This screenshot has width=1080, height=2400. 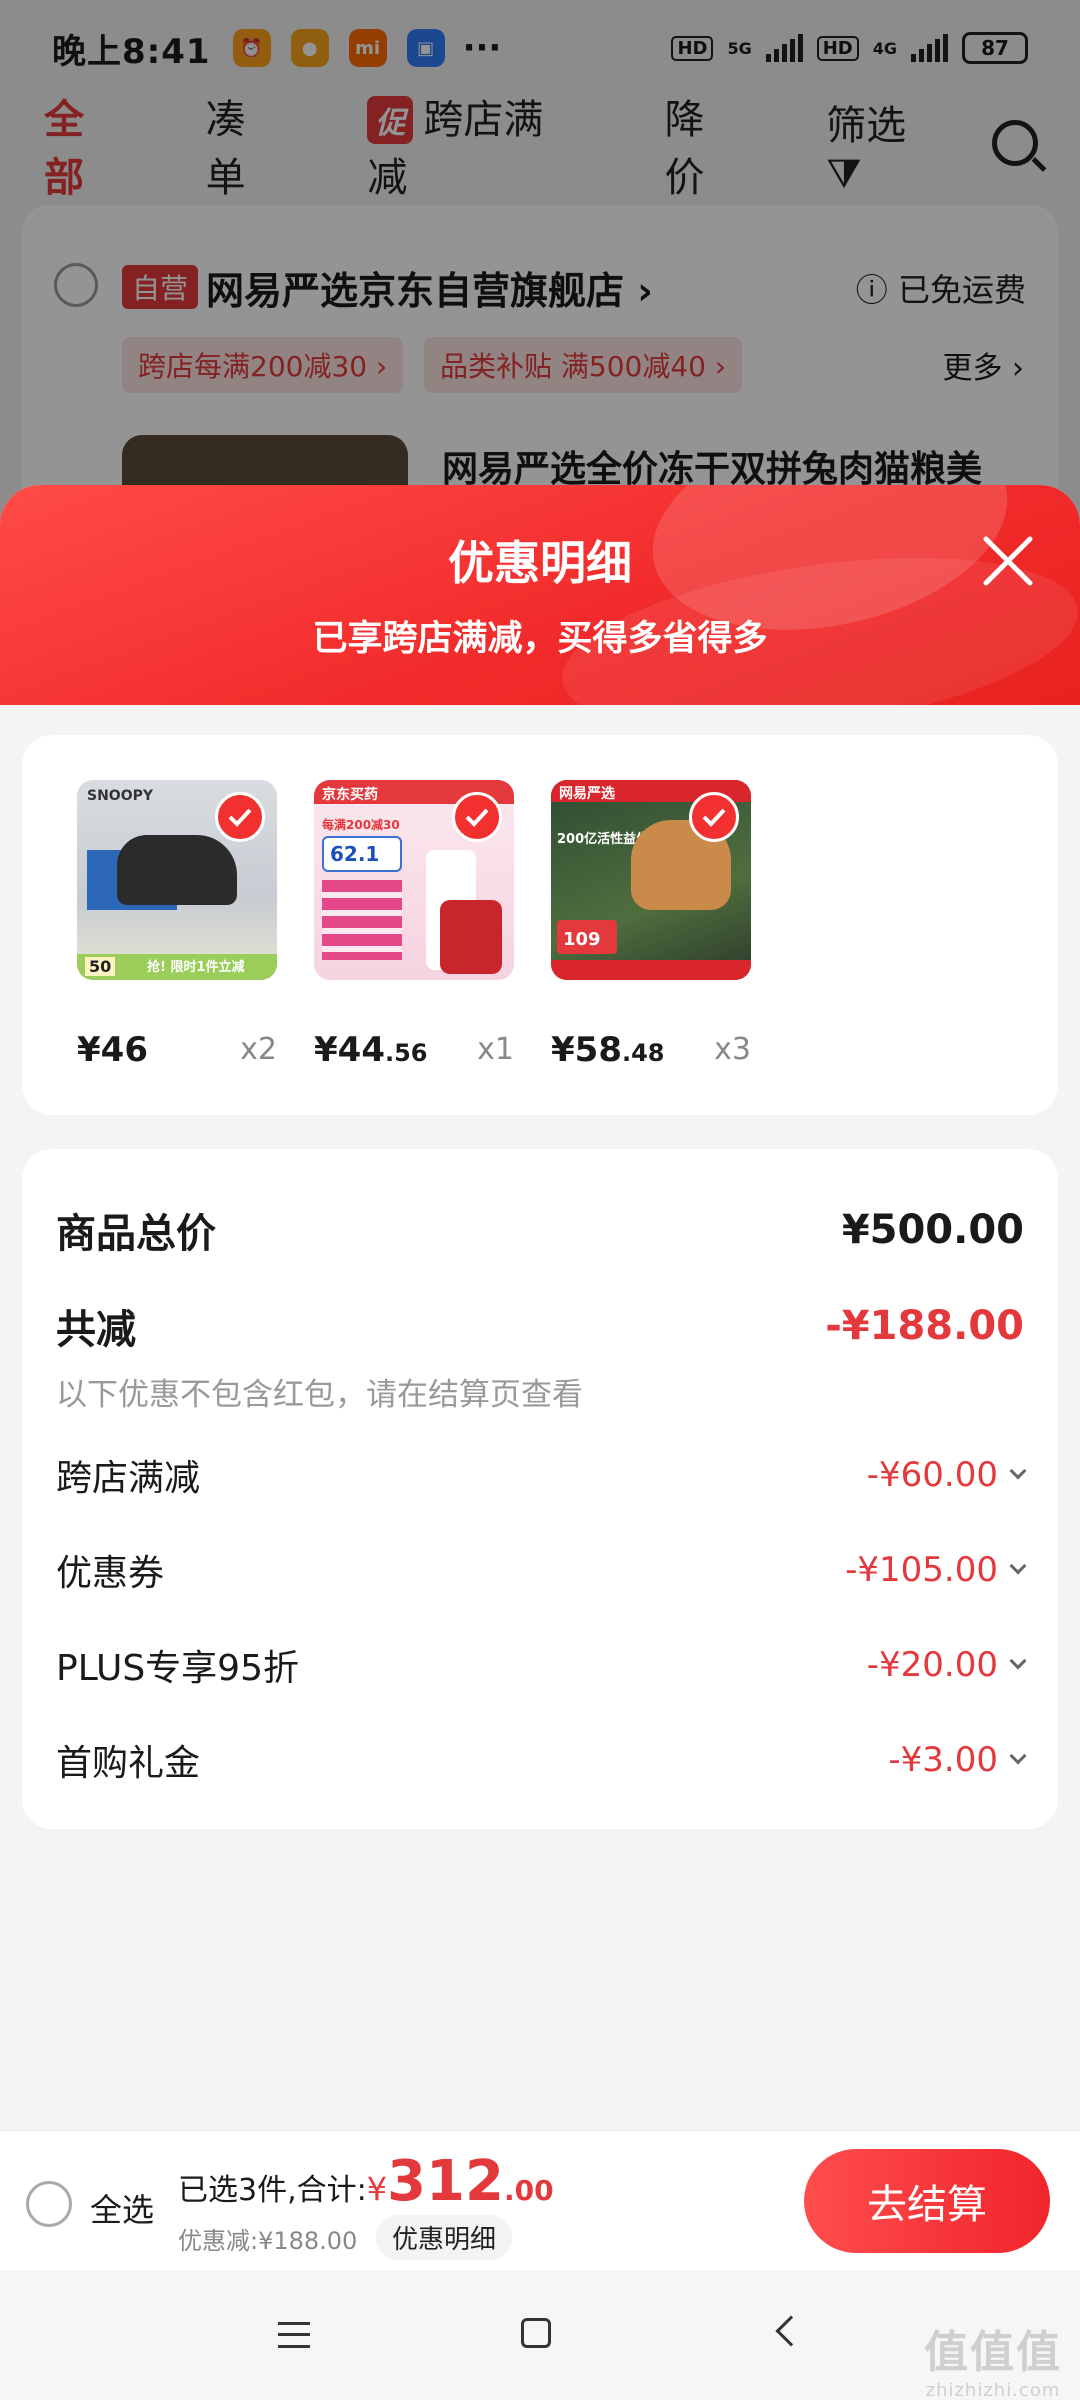 What do you see at coordinates (540, 1230) in the screenshot?
I see `total-price-row: 商品总价 ¥500.00` at bounding box center [540, 1230].